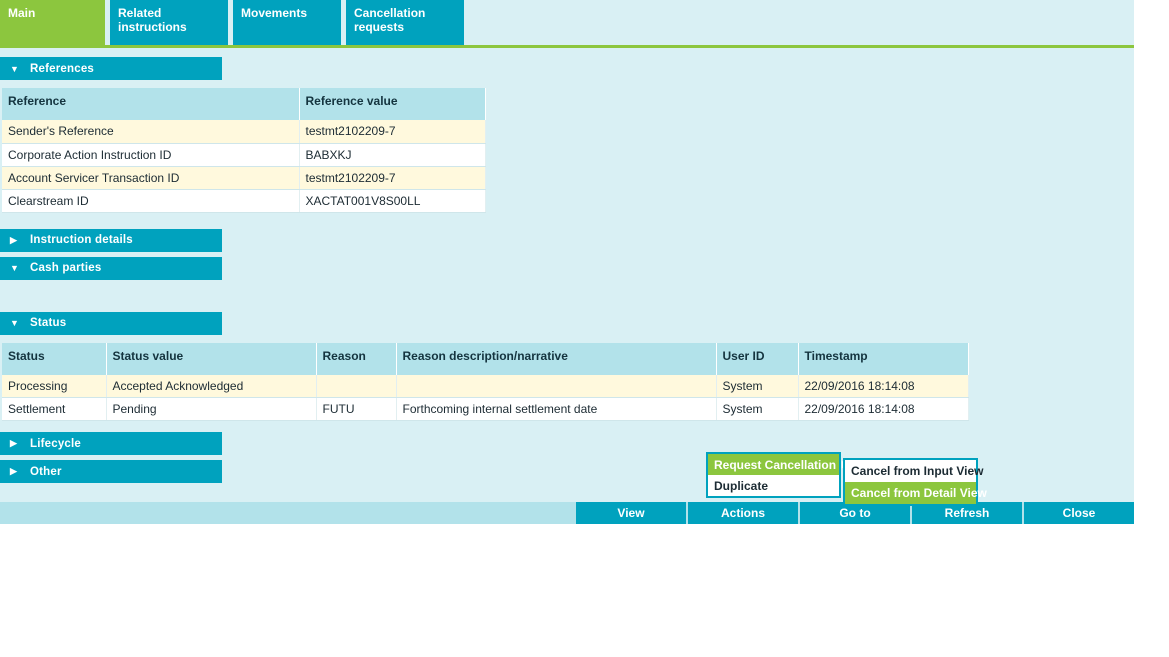 Image resolution: width=1169 pixels, height=657 pixels. I want to click on column-header-status: Status, so click(54, 358).